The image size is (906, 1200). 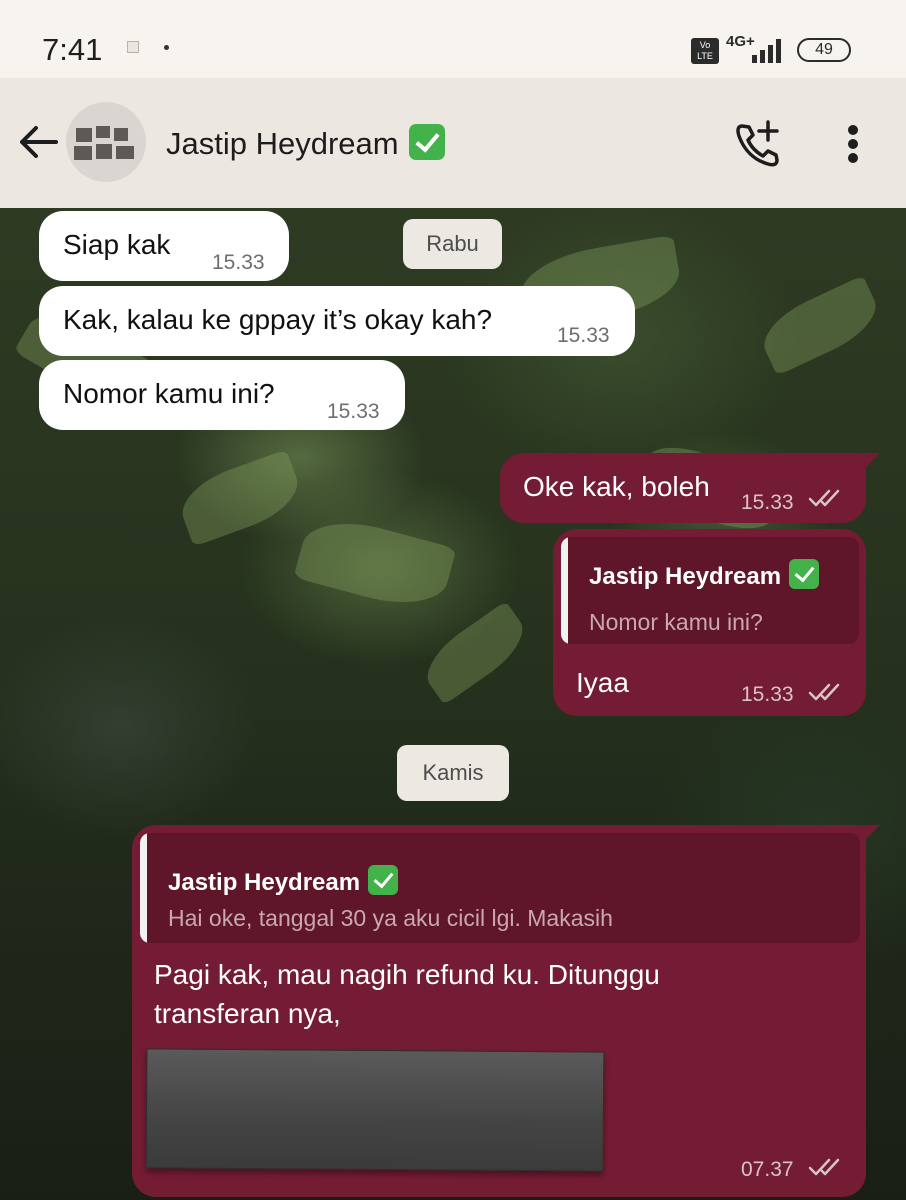 What do you see at coordinates (767, 1169) in the screenshot?
I see `message-time: 07.37` at bounding box center [767, 1169].